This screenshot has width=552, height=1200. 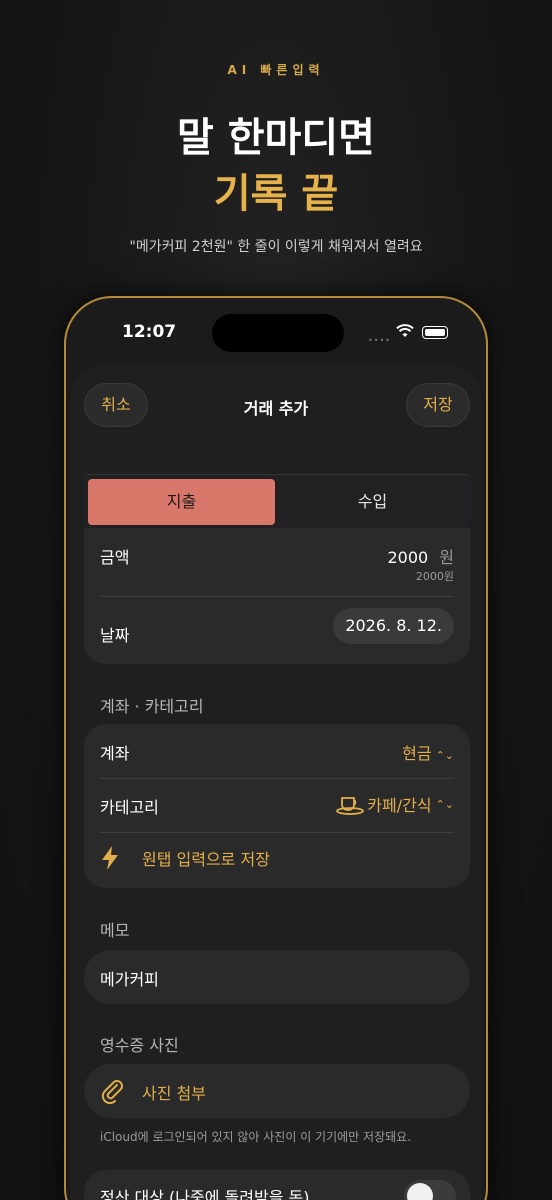 What do you see at coordinates (434, 576) in the screenshot?
I see `amount-preview: 2000원` at bounding box center [434, 576].